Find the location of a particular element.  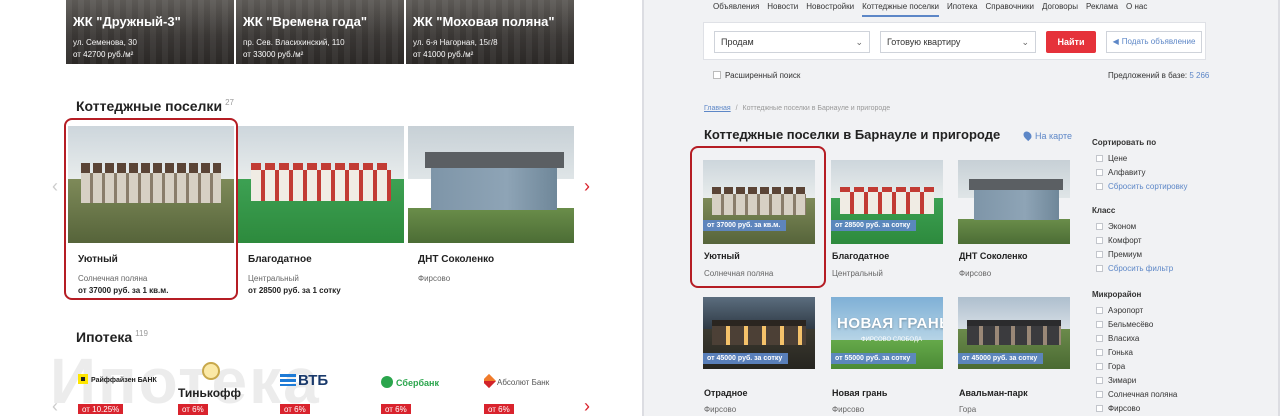

find-button: Найти is located at coordinates (1071, 42).